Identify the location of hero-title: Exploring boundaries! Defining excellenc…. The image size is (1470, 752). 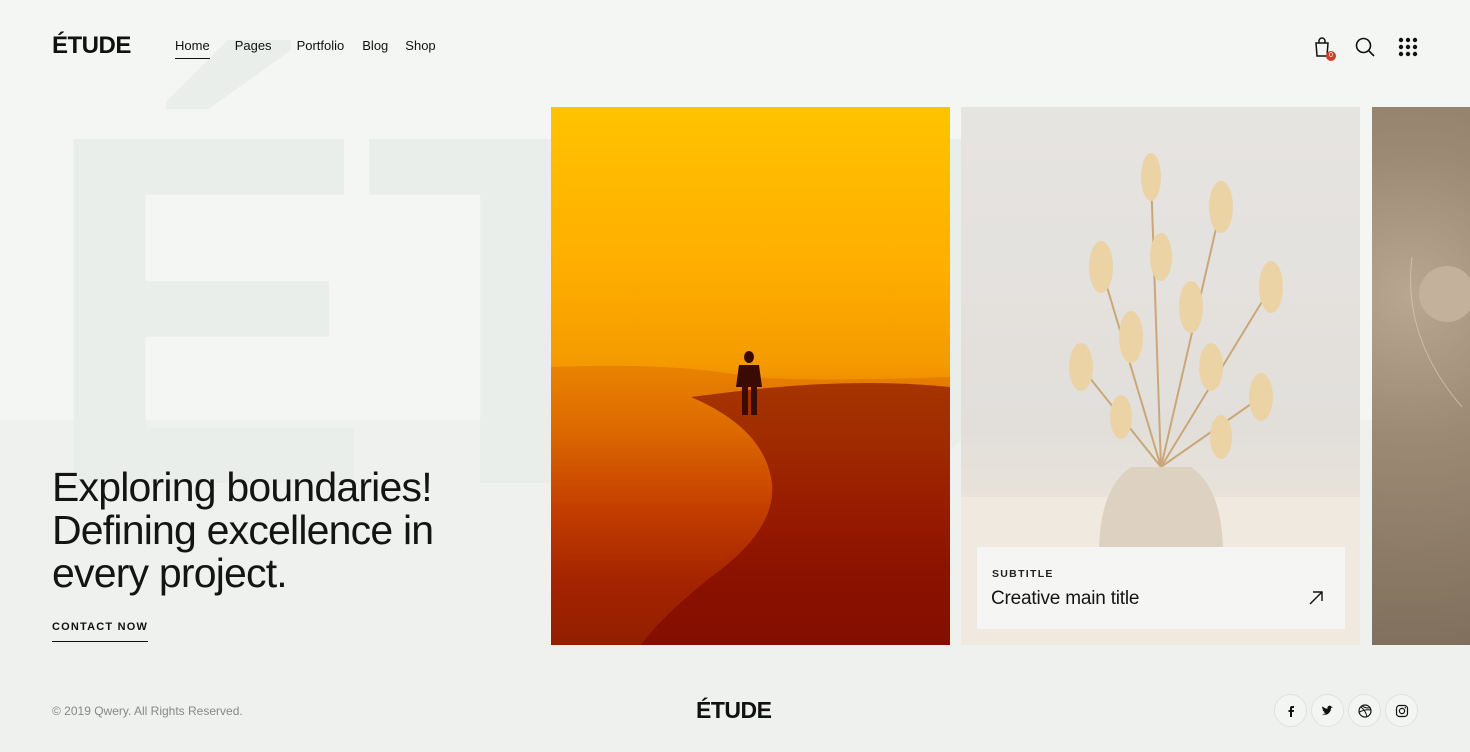
(287, 530).